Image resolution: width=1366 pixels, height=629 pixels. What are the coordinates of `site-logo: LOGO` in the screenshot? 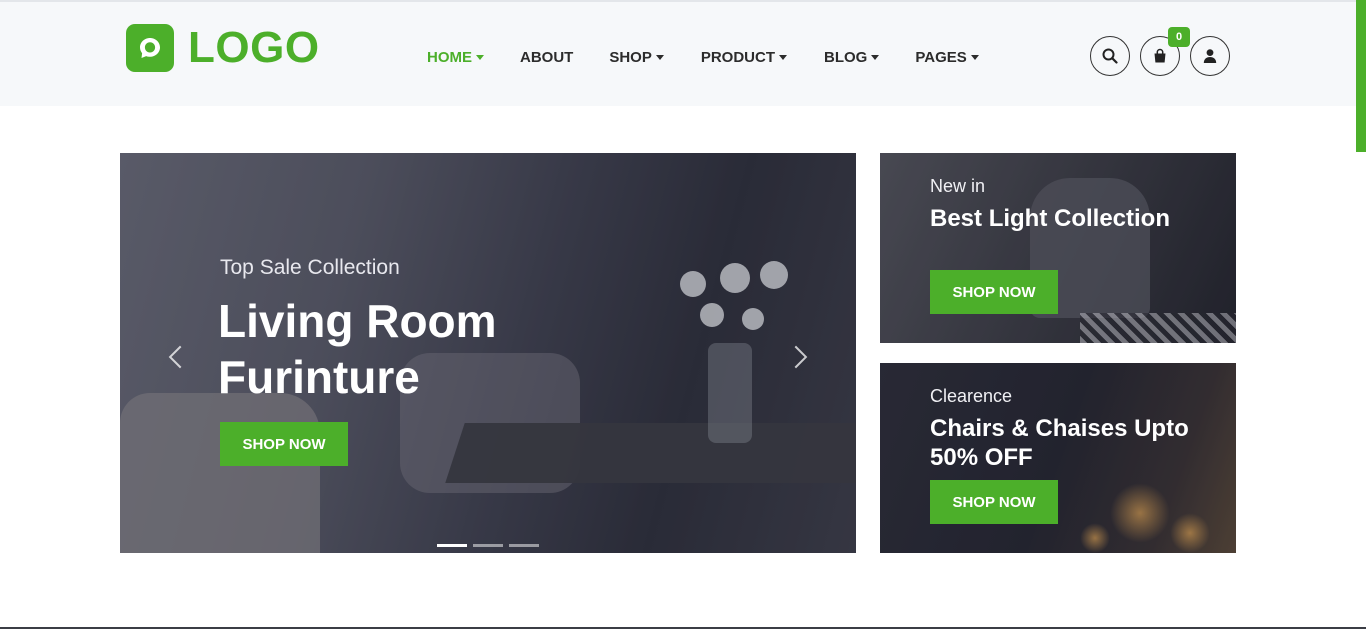 It's located at (223, 48).